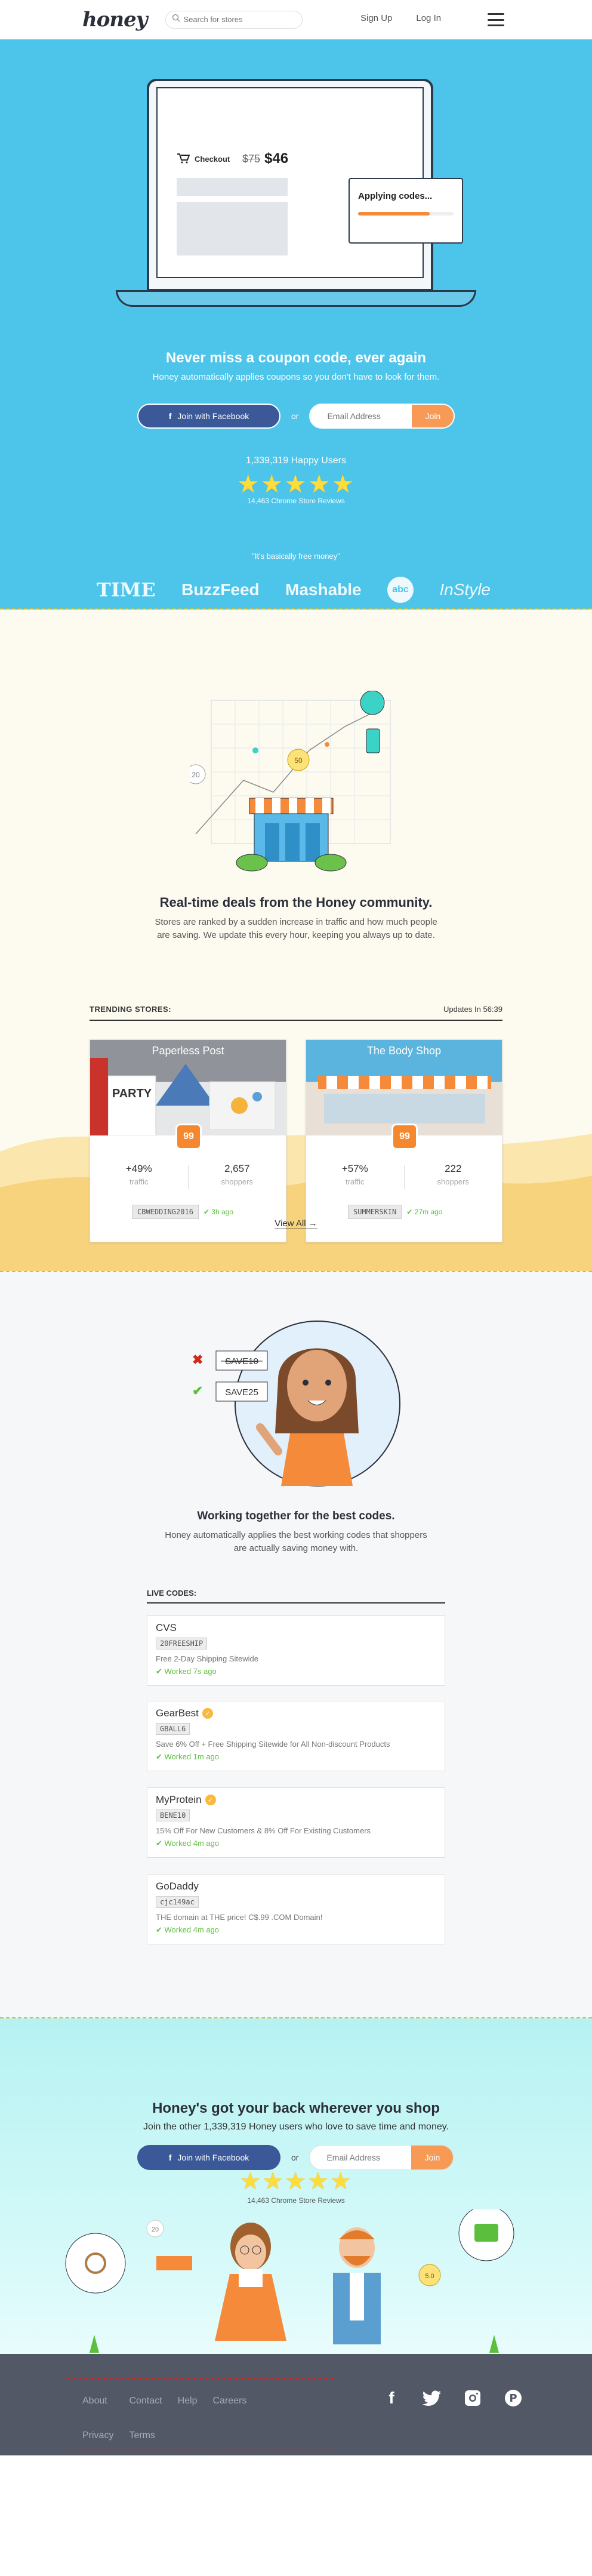  What do you see at coordinates (188, 1756) in the screenshot?
I see `live-worked: ✔ Worked 1m ago` at bounding box center [188, 1756].